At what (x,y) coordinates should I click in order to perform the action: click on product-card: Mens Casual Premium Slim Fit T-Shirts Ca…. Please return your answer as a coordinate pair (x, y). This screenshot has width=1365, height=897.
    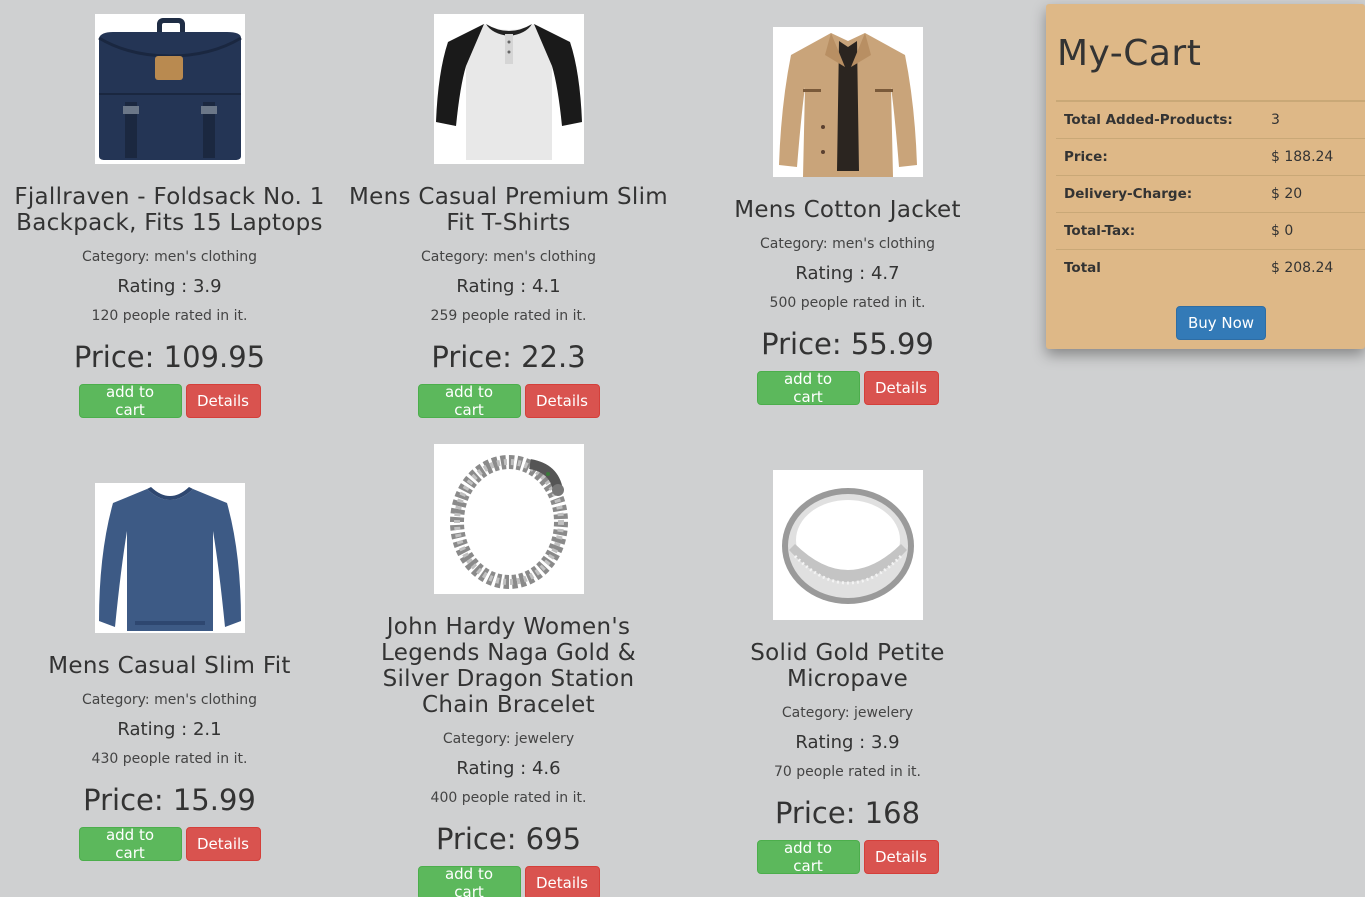
    Looking at the image, I should click on (508, 216).